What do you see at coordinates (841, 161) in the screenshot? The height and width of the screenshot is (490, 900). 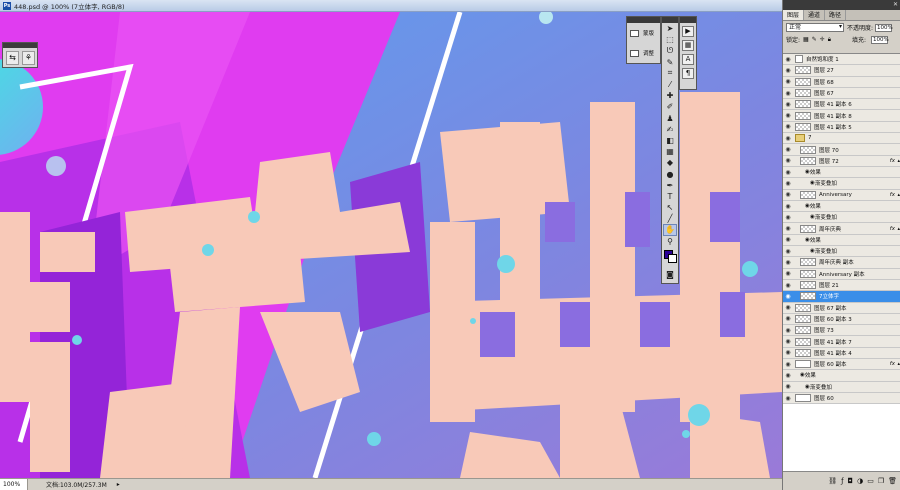 I see `layer-row: ◉ 图层 72 fx ▴` at bounding box center [841, 161].